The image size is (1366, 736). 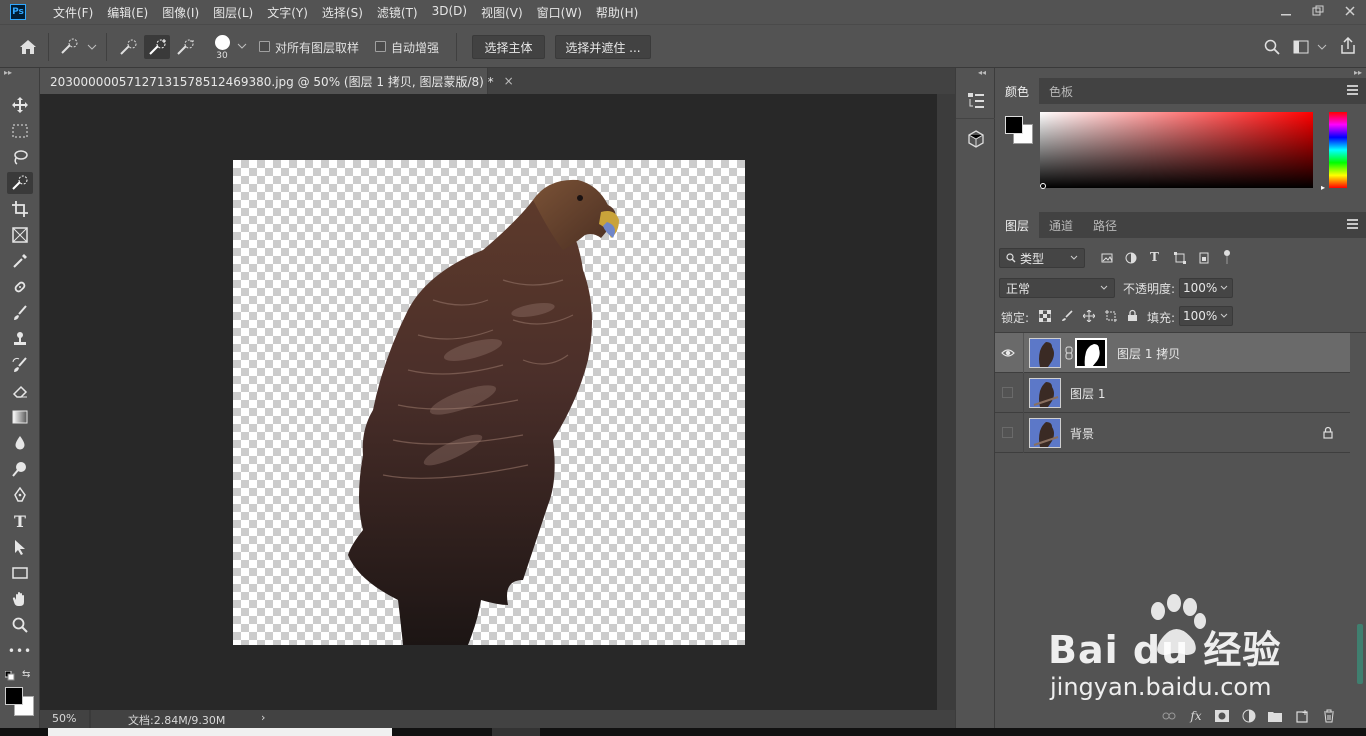 I want to click on layer-name: 背景, so click(x=1082, y=433).